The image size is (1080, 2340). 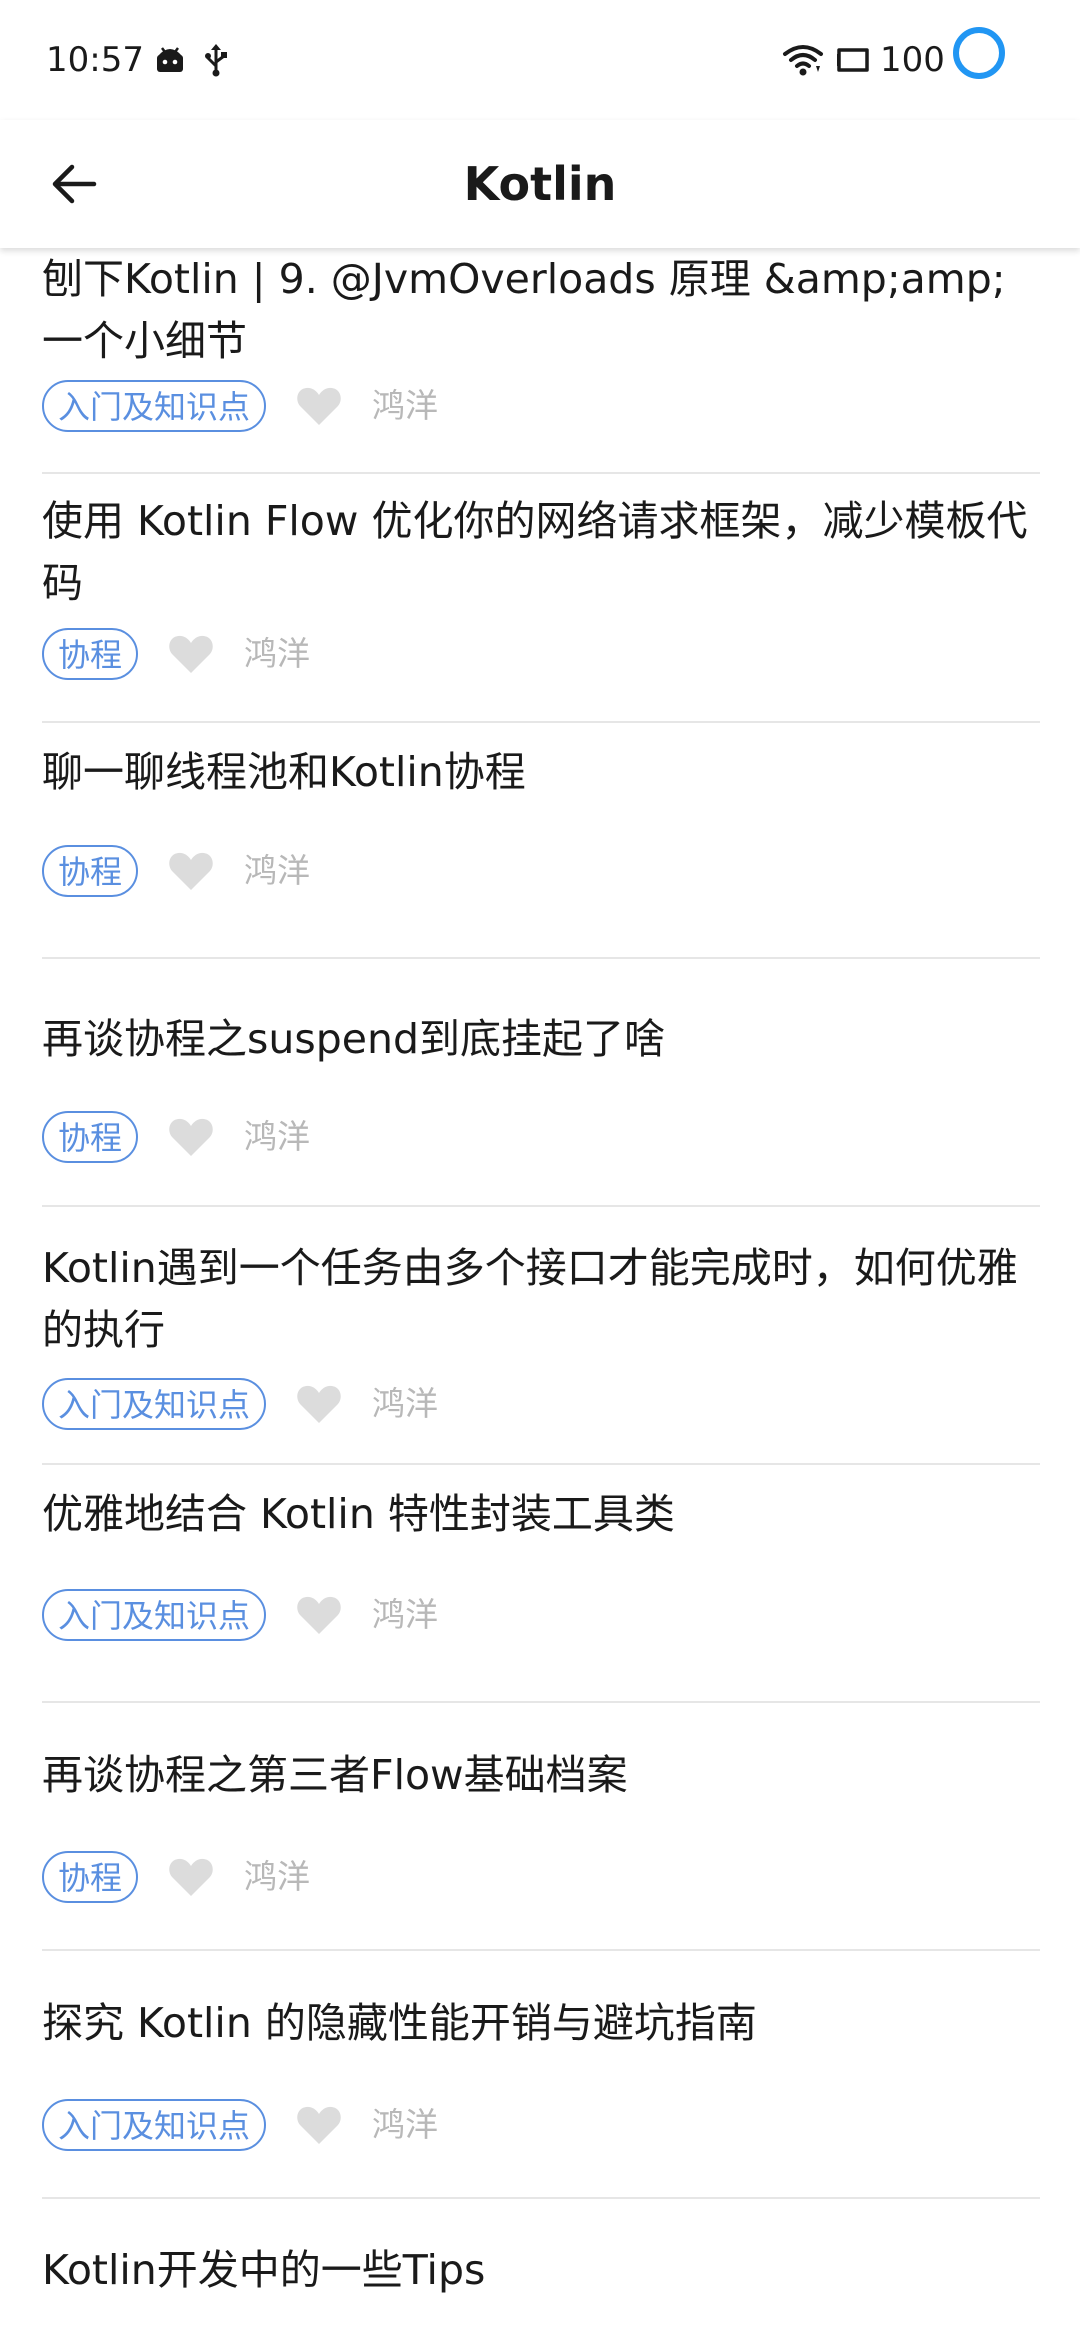 What do you see at coordinates (95, 60) in the screenshot?
I see `status-time: 10:57` at bounding box center [95, 60].